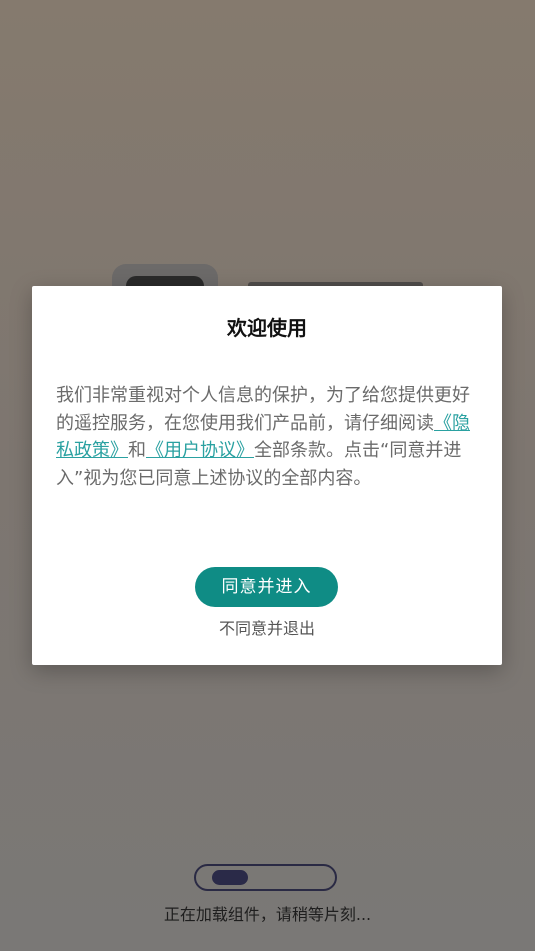 This screenshot has width=535, height=951. Describe the element at coordinates (230, 877) in the screenshot. I see `loading-progress-fill` at that location.